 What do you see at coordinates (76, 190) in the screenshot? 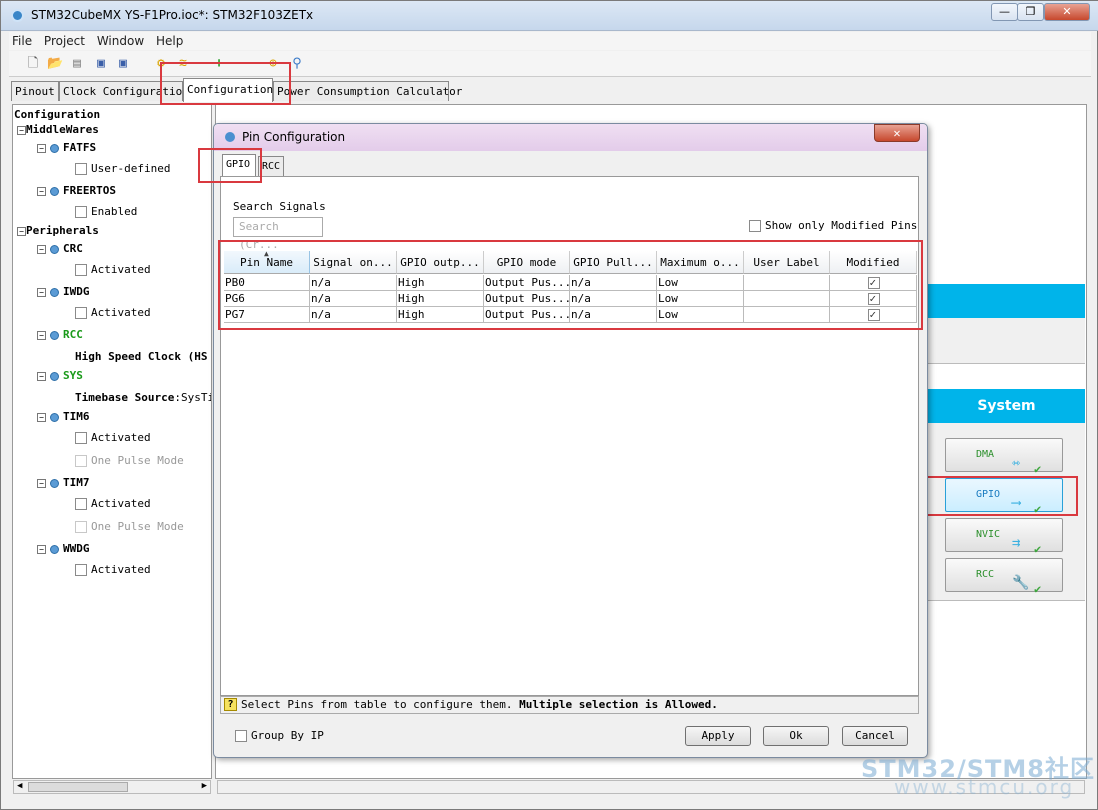
I see `tree-node-freertos: − FREERTOS` at bounding box center [76, 190].